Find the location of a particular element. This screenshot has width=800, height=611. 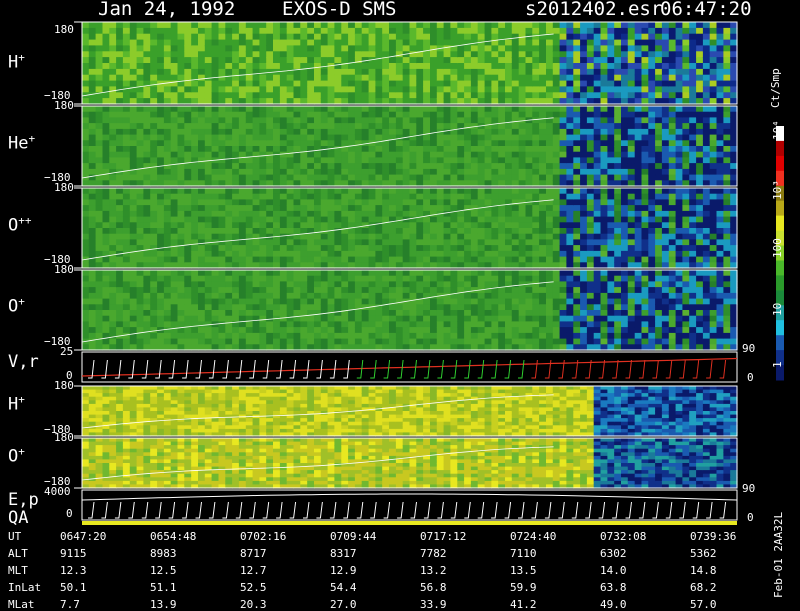

colorbar-tick-100: 100 is located at coordinates (777, 248).